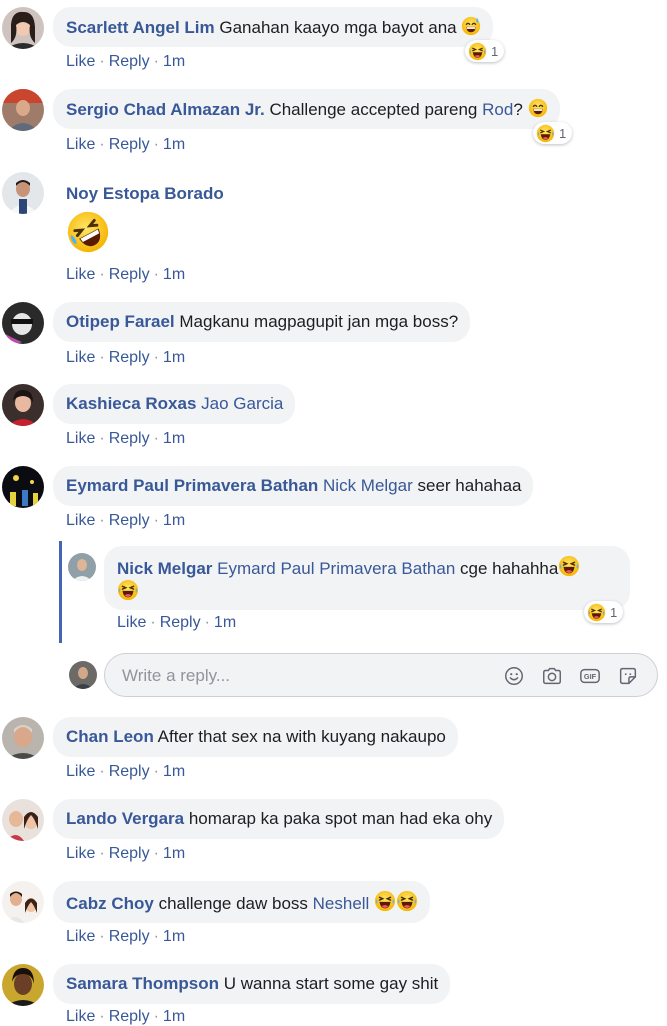 This screenshot has width=667, height=1026. What do you see at coordinates (110, 903) in the screenshot?
I see `comment-author: Cabz Choy` at bounding box center [110, 903].